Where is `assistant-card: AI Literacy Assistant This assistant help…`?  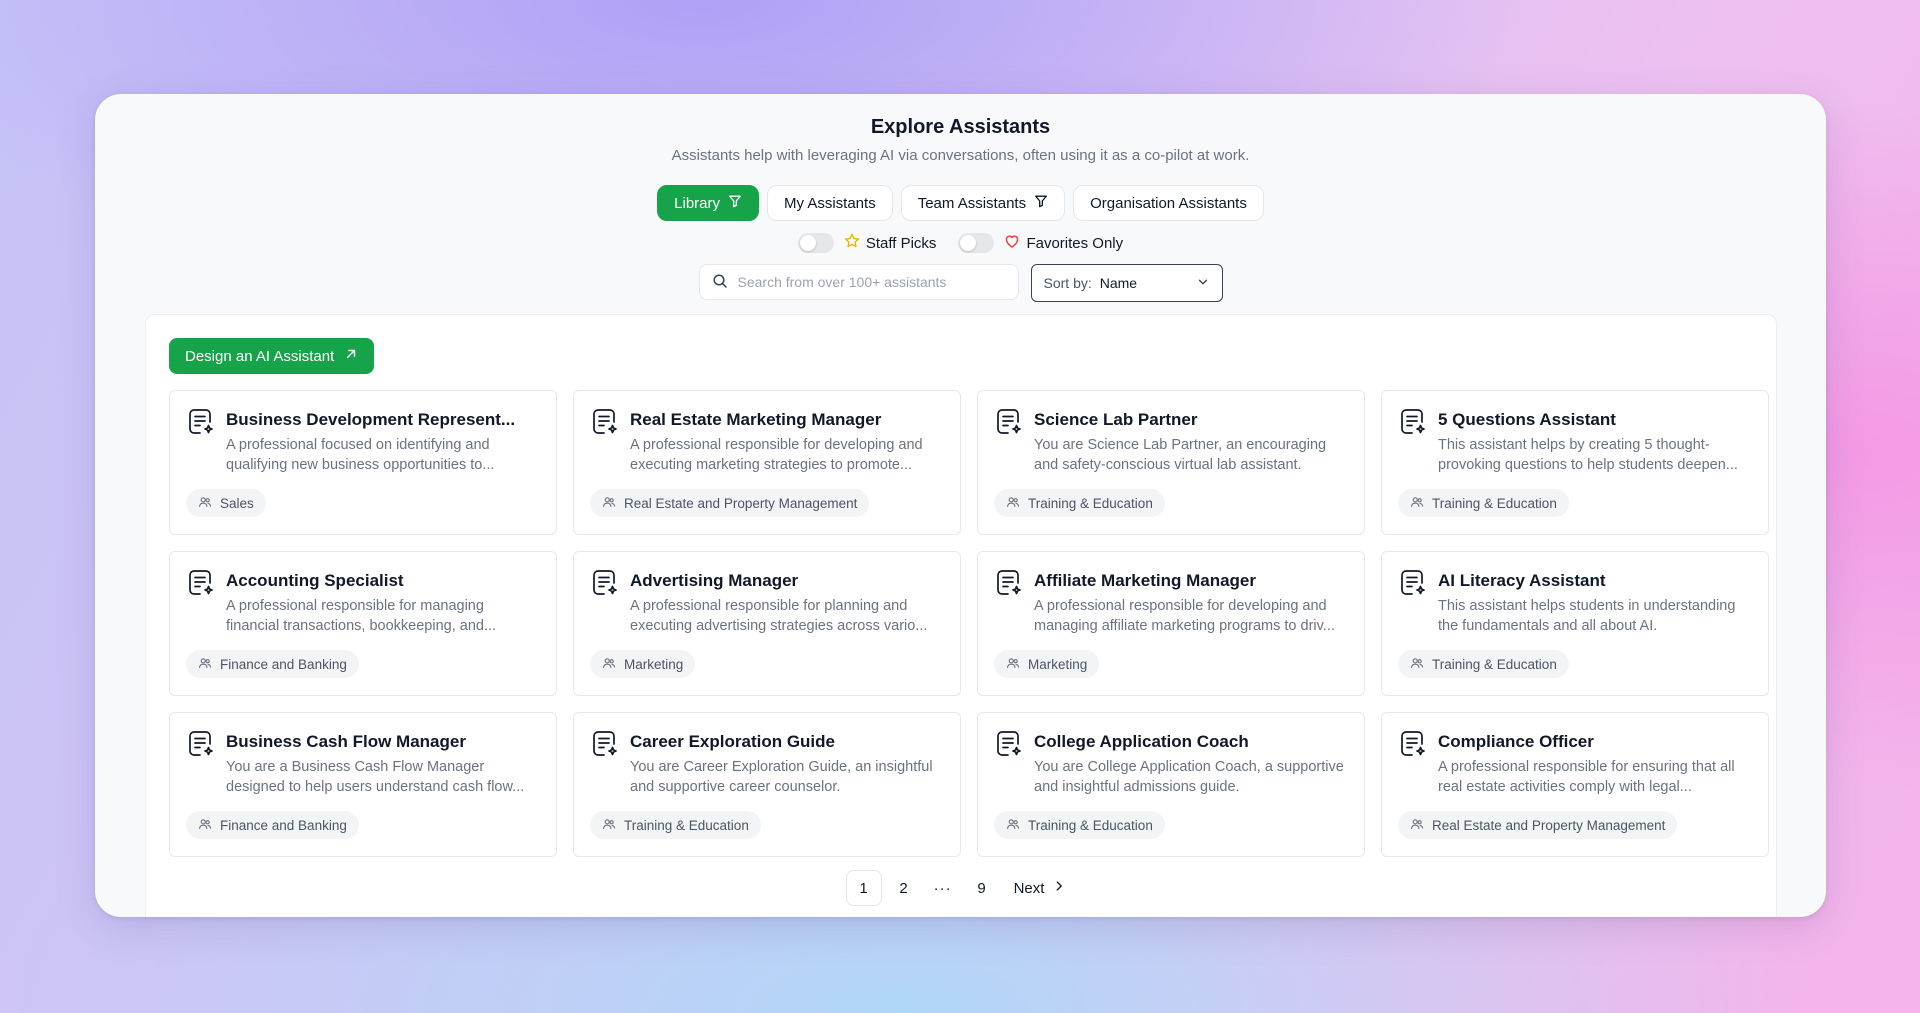
assistant-card: AI Literacy Assistant This assistant help… is located at coordinates (1575, 623).